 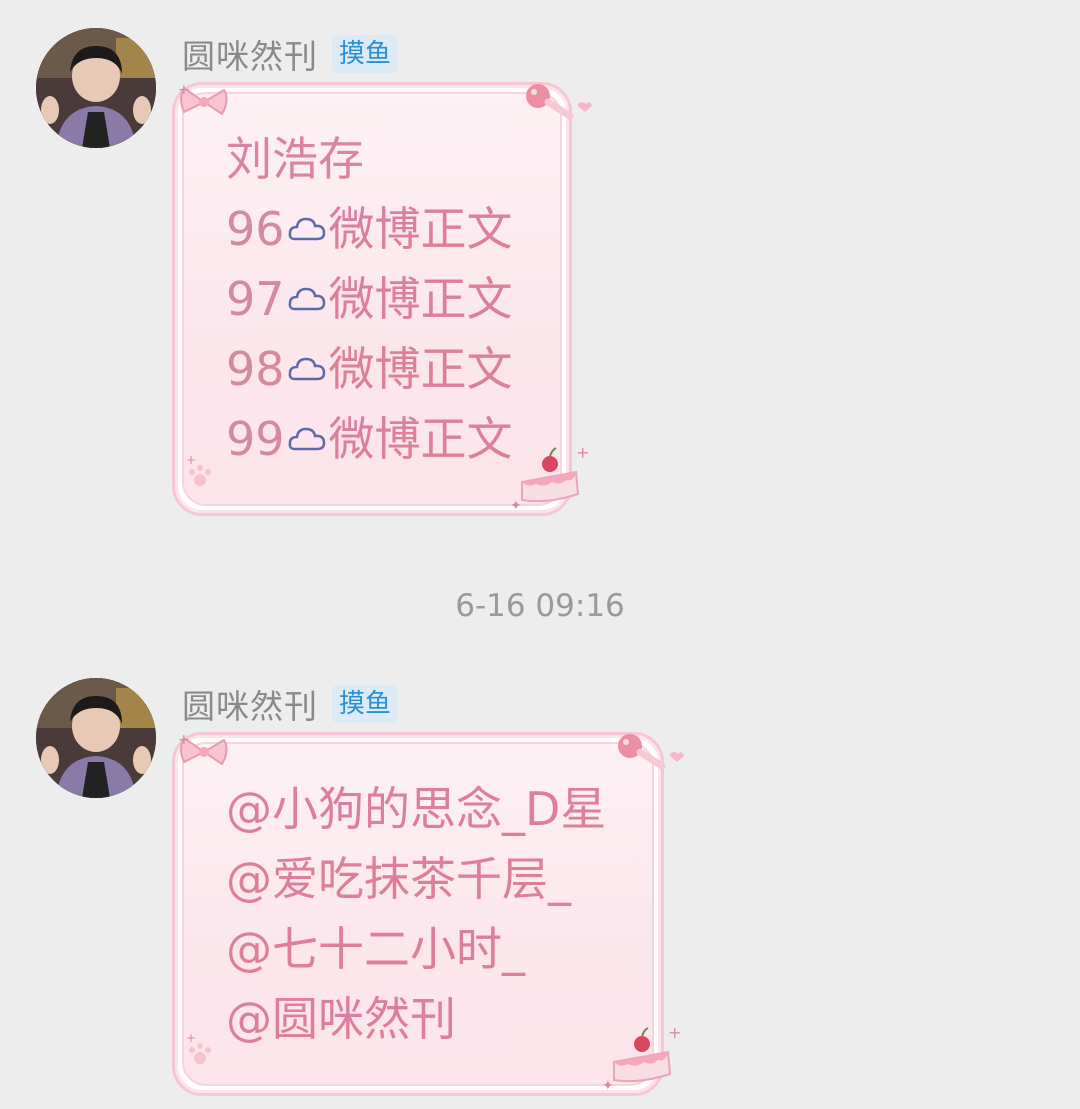 I want to click on line-number: 99, so click(x=255, y=439).